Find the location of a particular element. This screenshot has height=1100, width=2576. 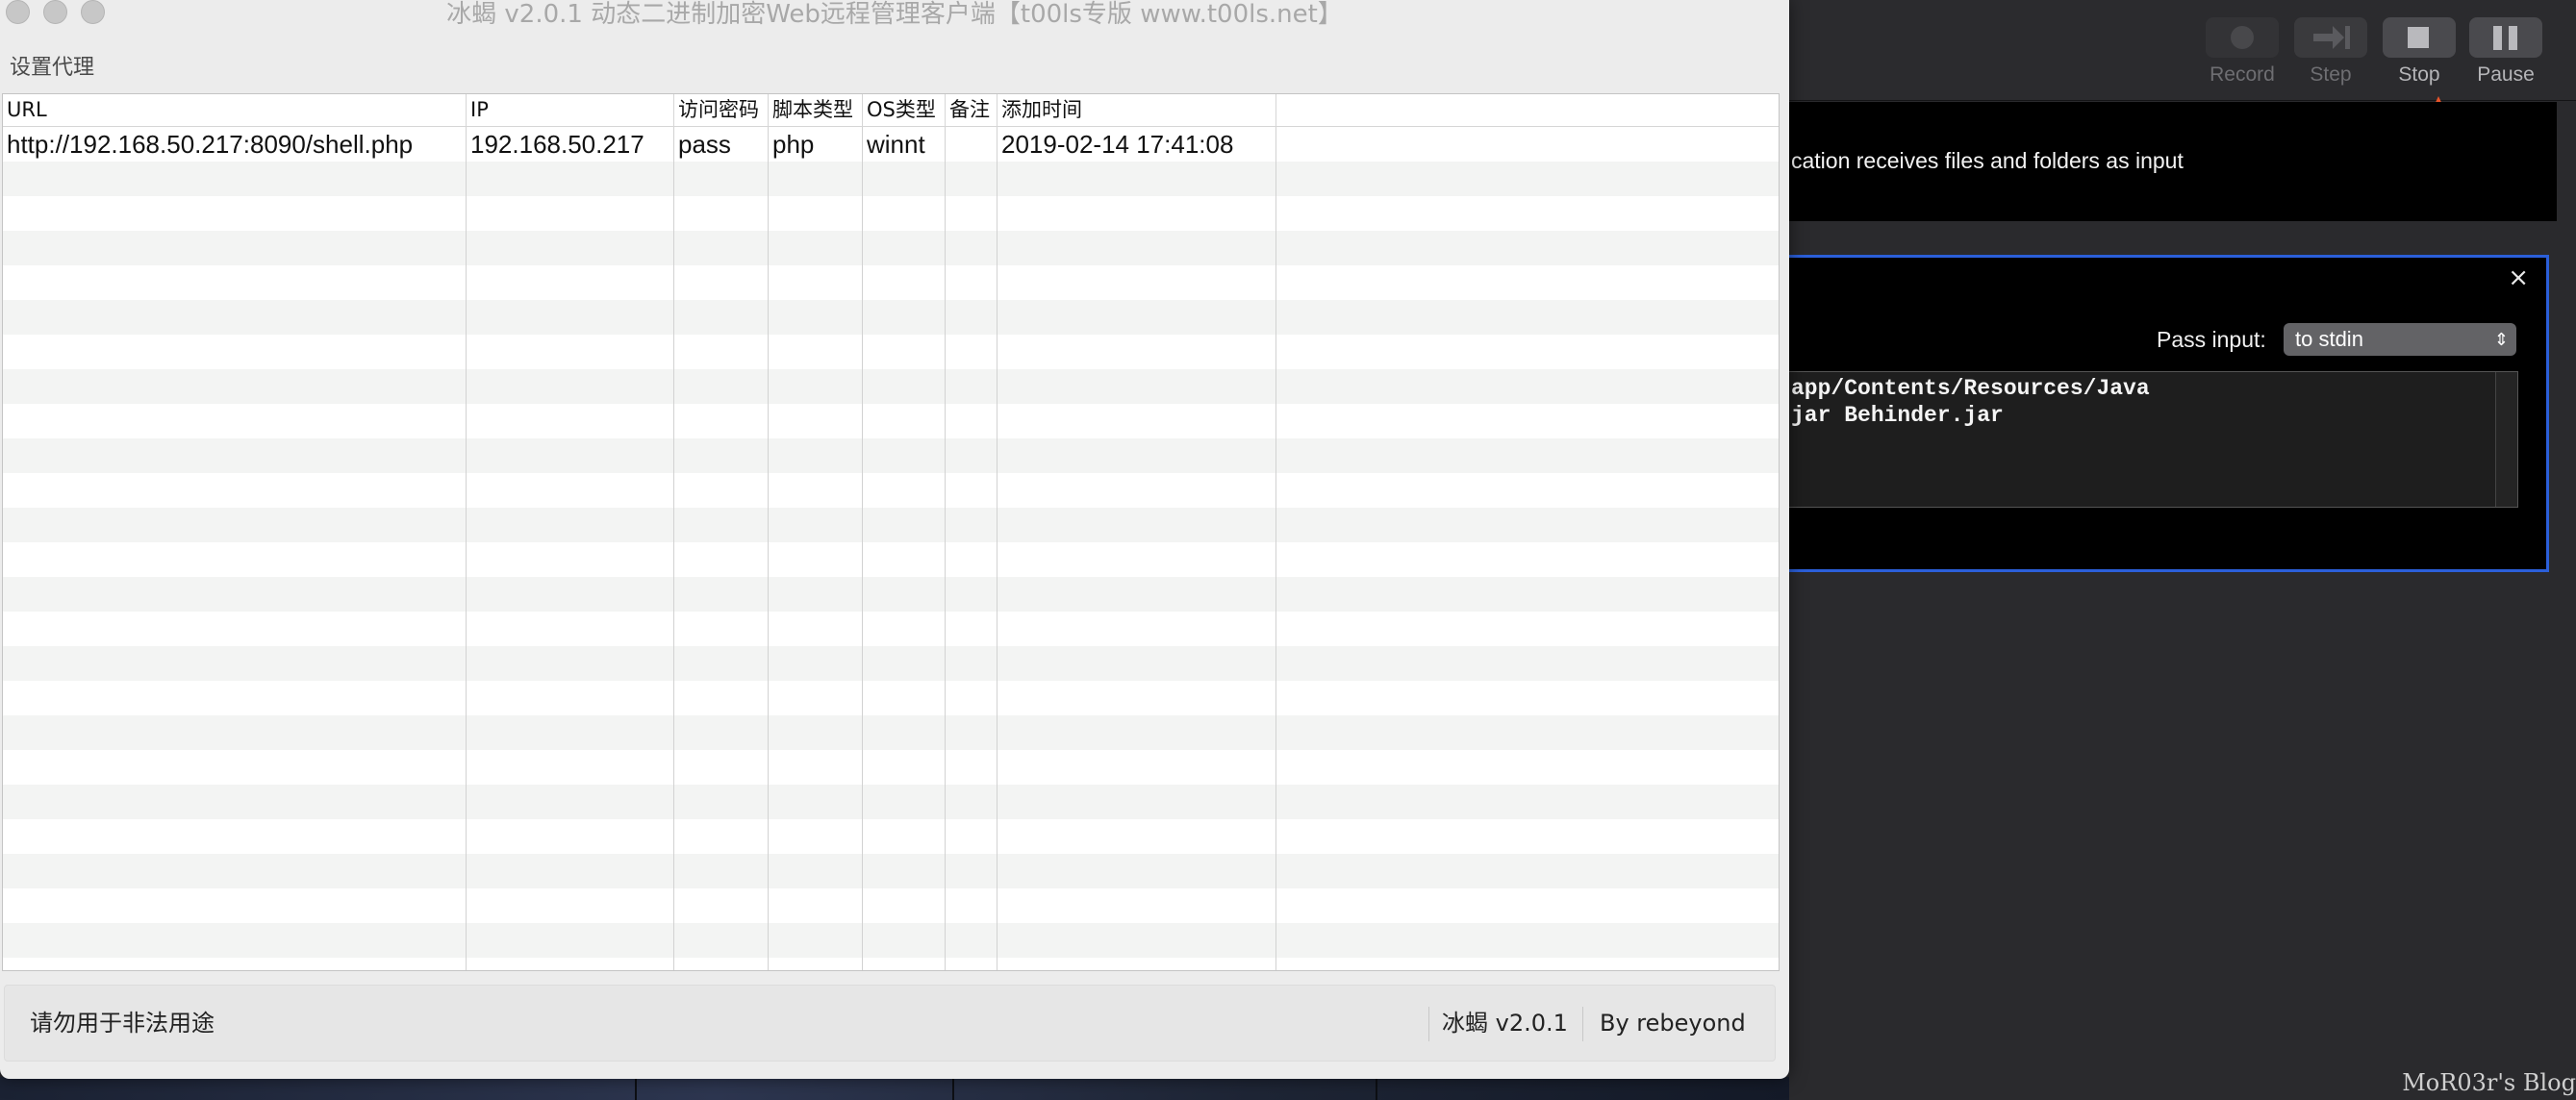

stop-icon is located at coordinates (2419, 37).